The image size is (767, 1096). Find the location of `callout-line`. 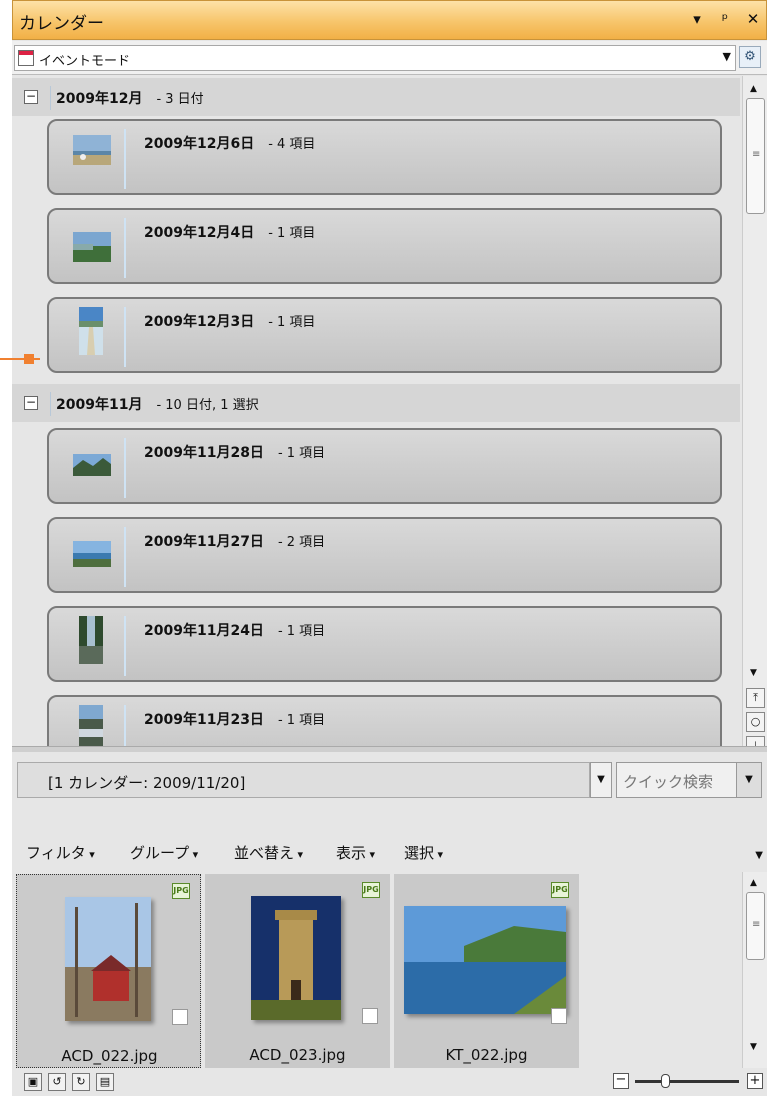

callout-line is located at coordinates (20, 359).